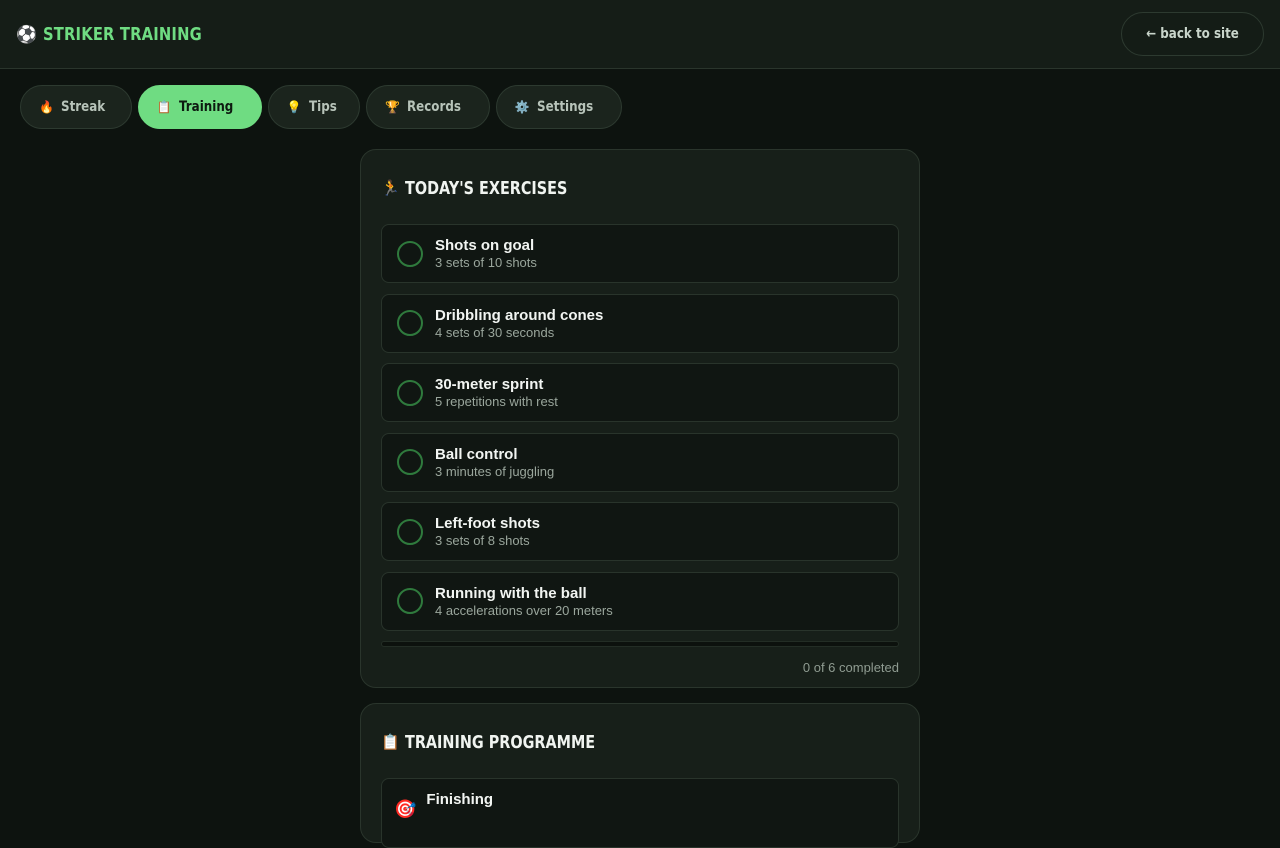 The height and width of the screenshot is (848, 1280). I want to click on tab-settings: ⚙️ Settings, so click(558, 107).